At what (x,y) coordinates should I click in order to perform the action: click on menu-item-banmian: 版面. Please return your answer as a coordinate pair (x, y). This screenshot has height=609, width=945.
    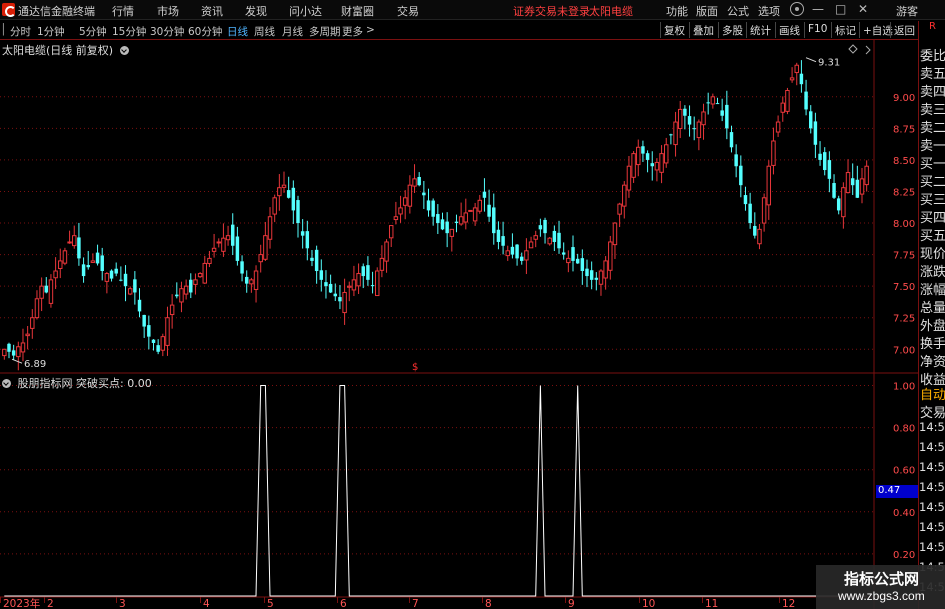
    Looking at the image, I should click on (707, 11).